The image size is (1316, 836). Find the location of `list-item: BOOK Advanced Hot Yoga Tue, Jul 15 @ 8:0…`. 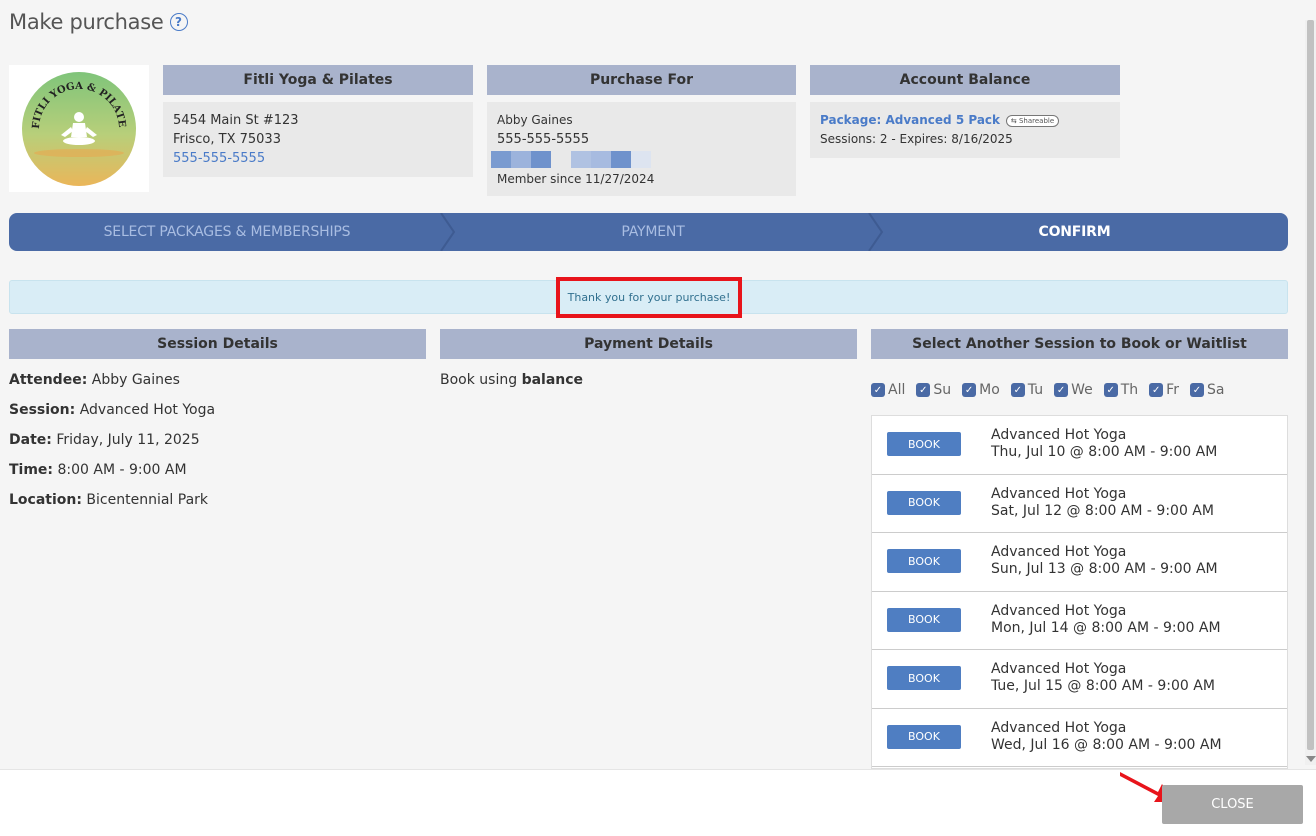

list-item: BOOK Advanced Hot Yoga Tue, Jul 15 @ 8:0… is located at coordinates (1079, 679).